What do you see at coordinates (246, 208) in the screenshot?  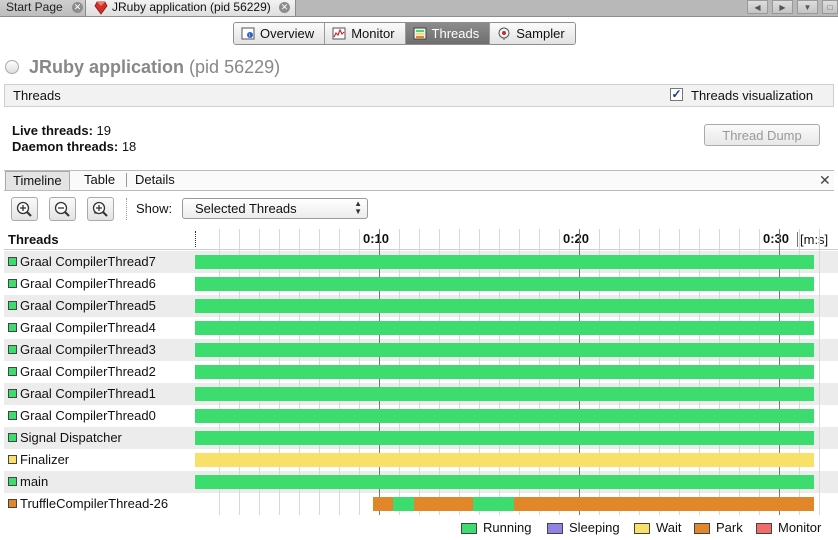 I see `show-filter-value: Selected Threads` at bounding box center [246, 208].